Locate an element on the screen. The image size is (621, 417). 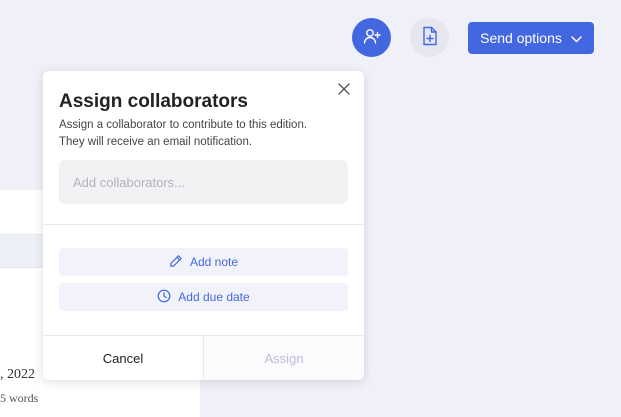
close-button is located at coordinates (344, 91).